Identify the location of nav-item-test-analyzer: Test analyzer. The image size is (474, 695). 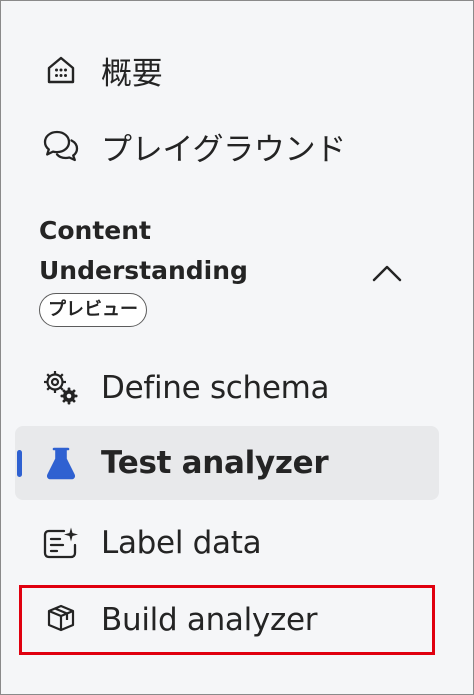
(227, 463).